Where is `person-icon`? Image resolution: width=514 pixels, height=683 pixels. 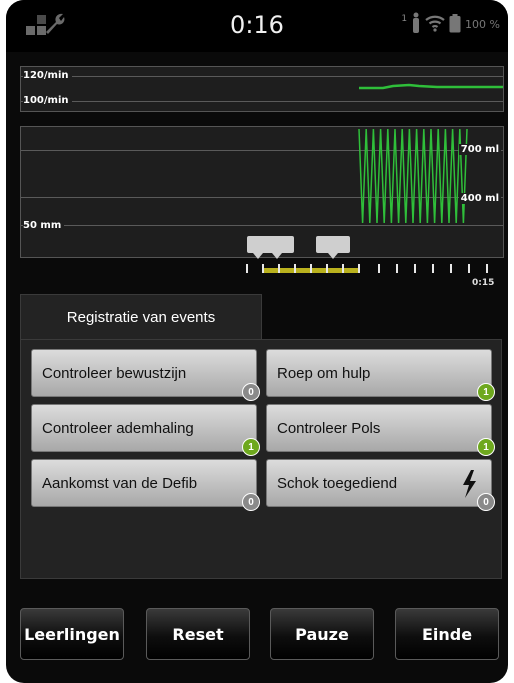 person-icon is located at coordinates (416, 24).